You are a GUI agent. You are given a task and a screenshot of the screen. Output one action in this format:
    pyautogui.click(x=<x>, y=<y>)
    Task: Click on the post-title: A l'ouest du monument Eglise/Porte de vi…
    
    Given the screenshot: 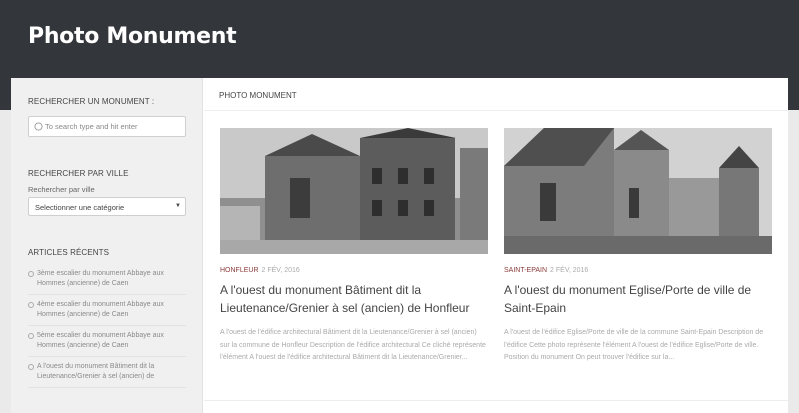 What is the action you would take?
    pyautogui.click(x=638, y=299)
    